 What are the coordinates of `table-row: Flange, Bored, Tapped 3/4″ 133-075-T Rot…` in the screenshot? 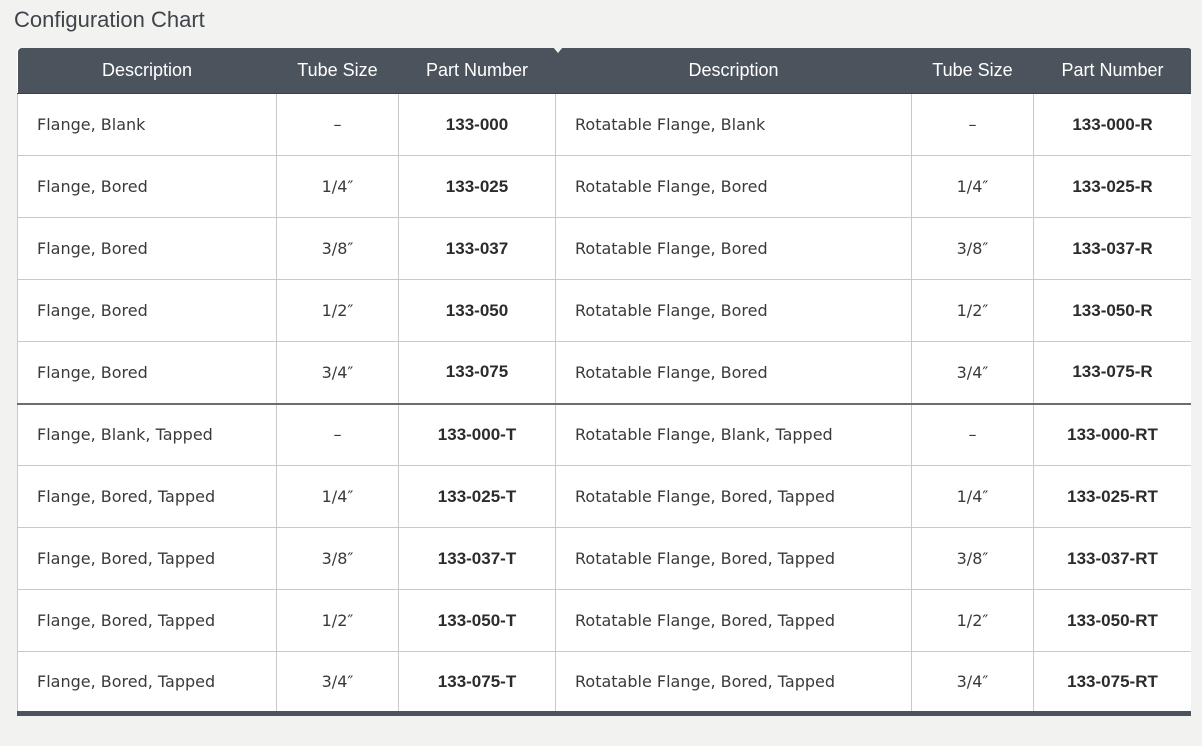 It's located at (604, 683).